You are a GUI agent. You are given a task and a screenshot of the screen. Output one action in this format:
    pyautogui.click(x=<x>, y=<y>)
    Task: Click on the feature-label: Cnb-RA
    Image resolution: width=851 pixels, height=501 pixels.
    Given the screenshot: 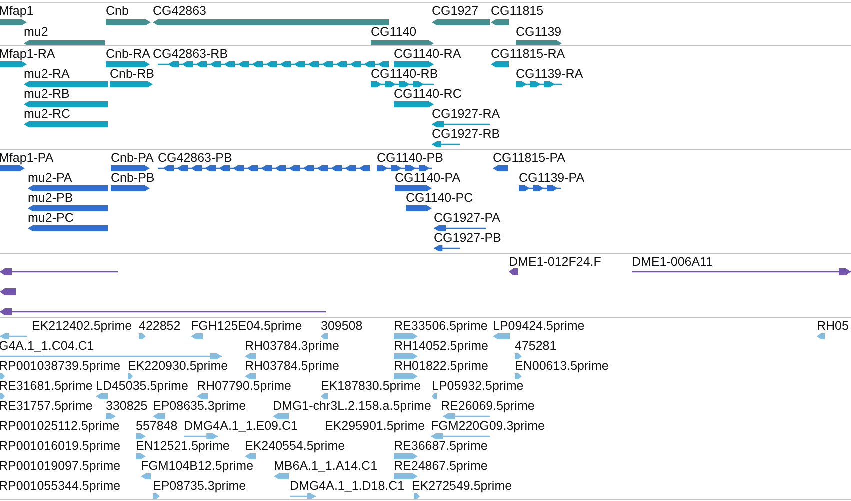 What is the action you would take?
    pyautogui.click(x=128, y=54)
    